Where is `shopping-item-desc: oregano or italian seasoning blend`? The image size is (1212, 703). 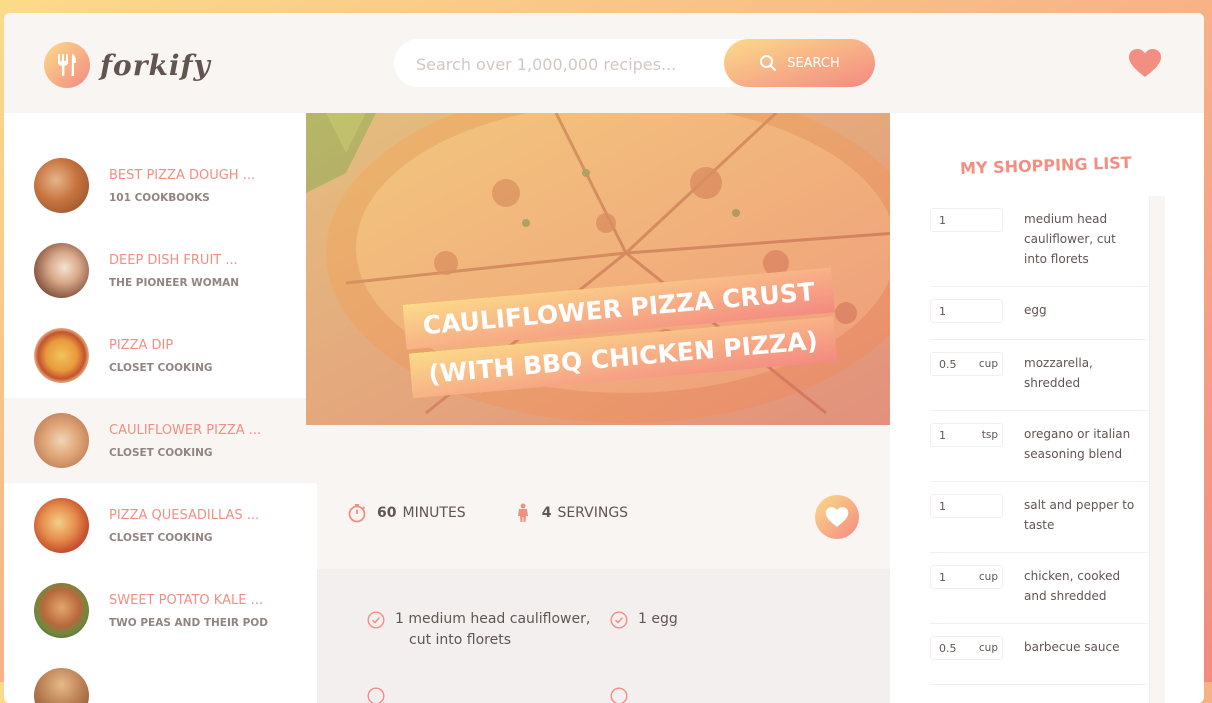
shopping-item-desc: oregano or italian seasoning blend is located at coordinates (1077, 444).